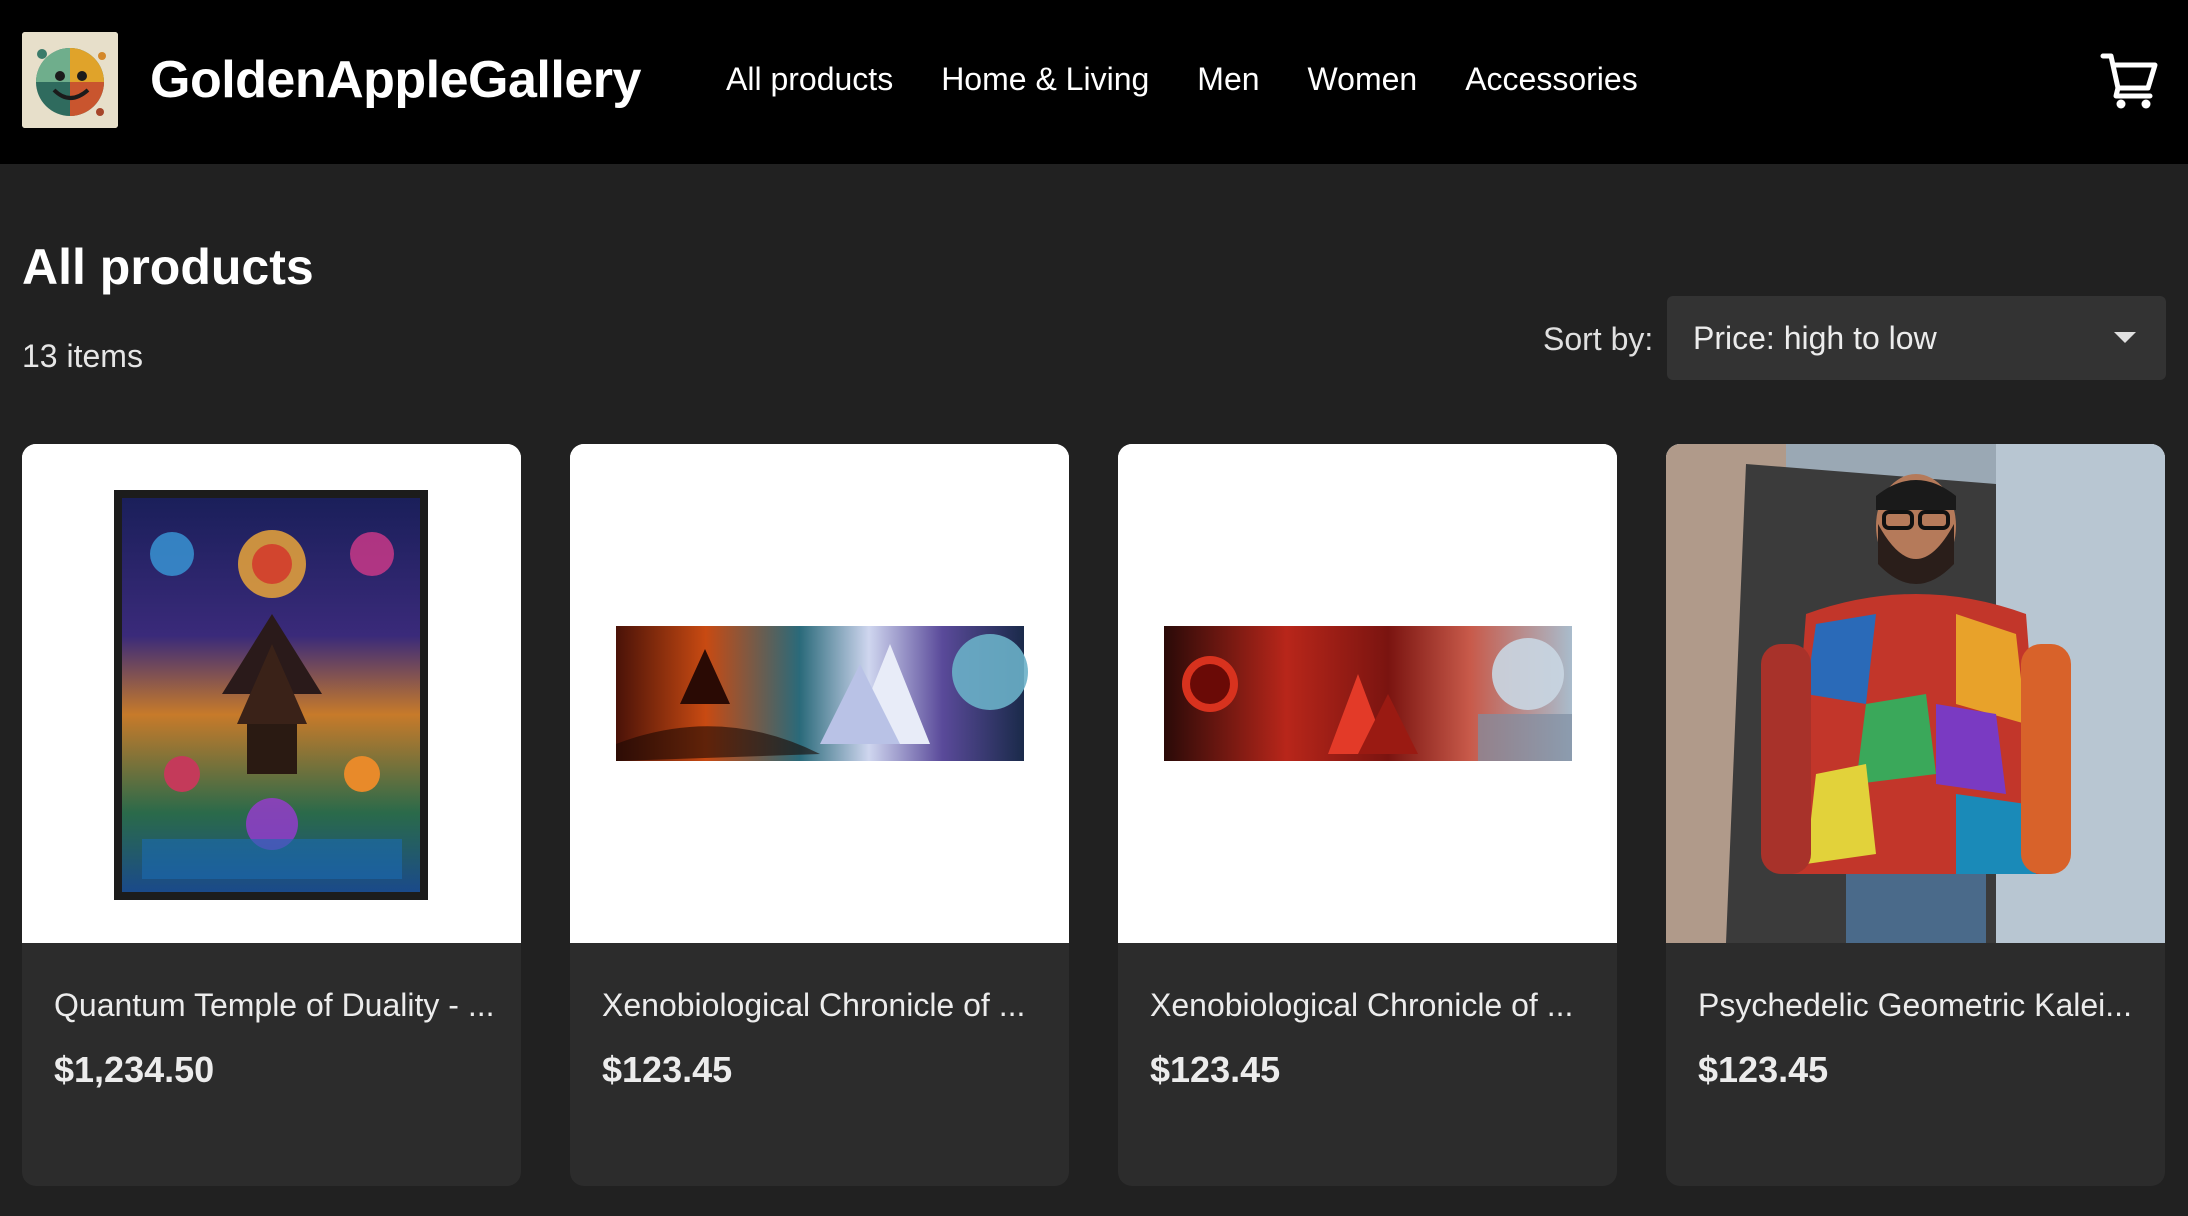 The width and height of the screenshot is (2188, 1216). I want to click on panoramic-red-alien-landscape-print, so click(1367, 693).